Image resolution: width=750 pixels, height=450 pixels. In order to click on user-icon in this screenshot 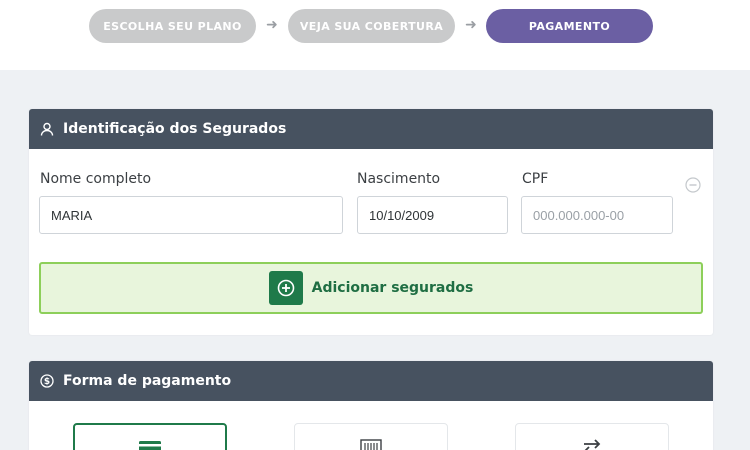, I will do `click(47, 129)`.